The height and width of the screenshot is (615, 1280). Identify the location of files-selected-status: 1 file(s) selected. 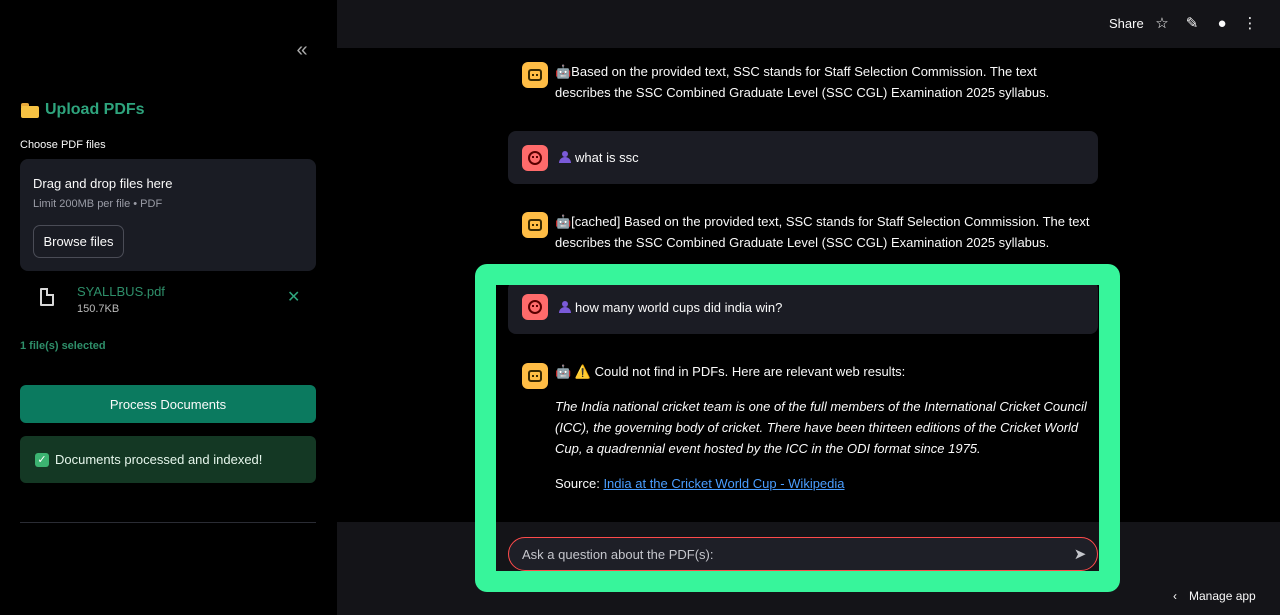
(63, 346).